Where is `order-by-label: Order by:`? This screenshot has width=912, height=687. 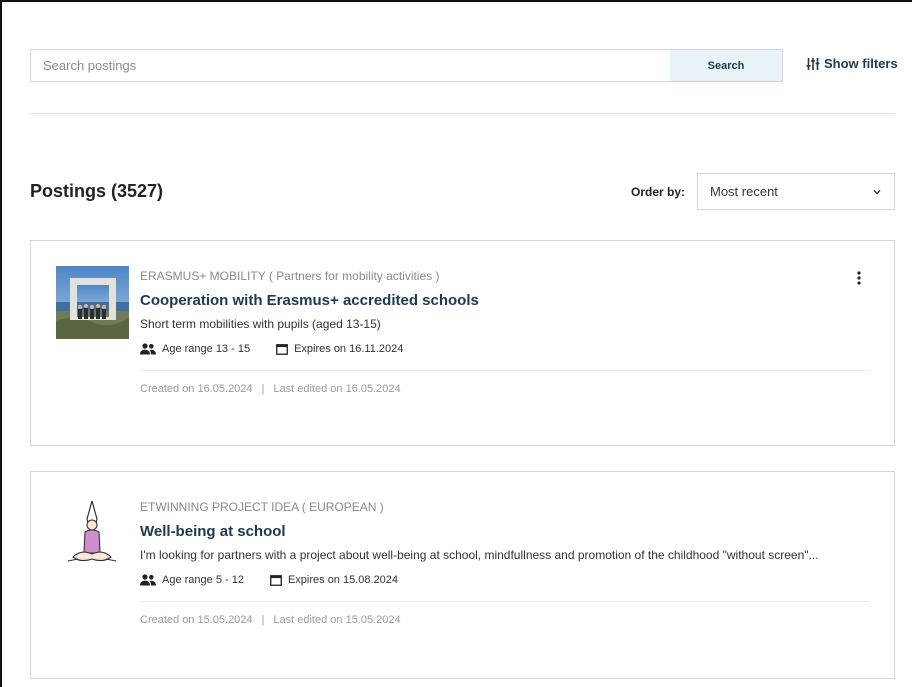 order-by-label: Order by: is located at coordinates (658, 192).